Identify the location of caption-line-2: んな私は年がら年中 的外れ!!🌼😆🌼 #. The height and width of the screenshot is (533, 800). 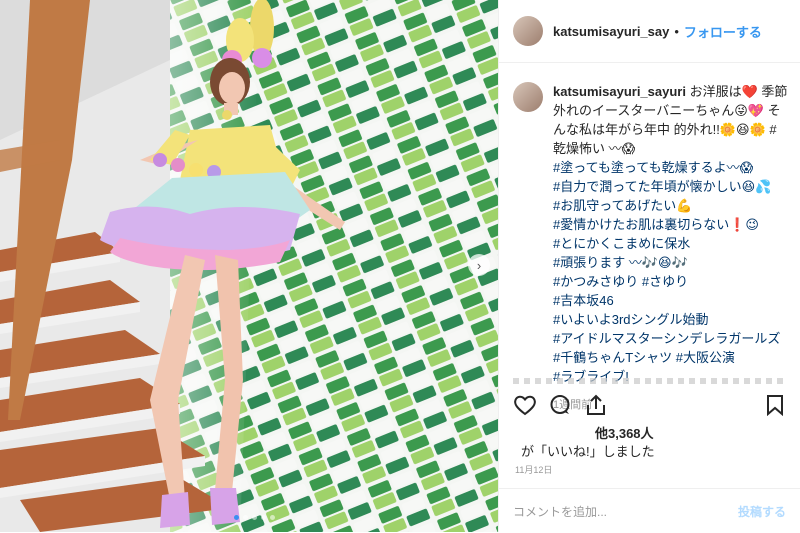
(665, 129).